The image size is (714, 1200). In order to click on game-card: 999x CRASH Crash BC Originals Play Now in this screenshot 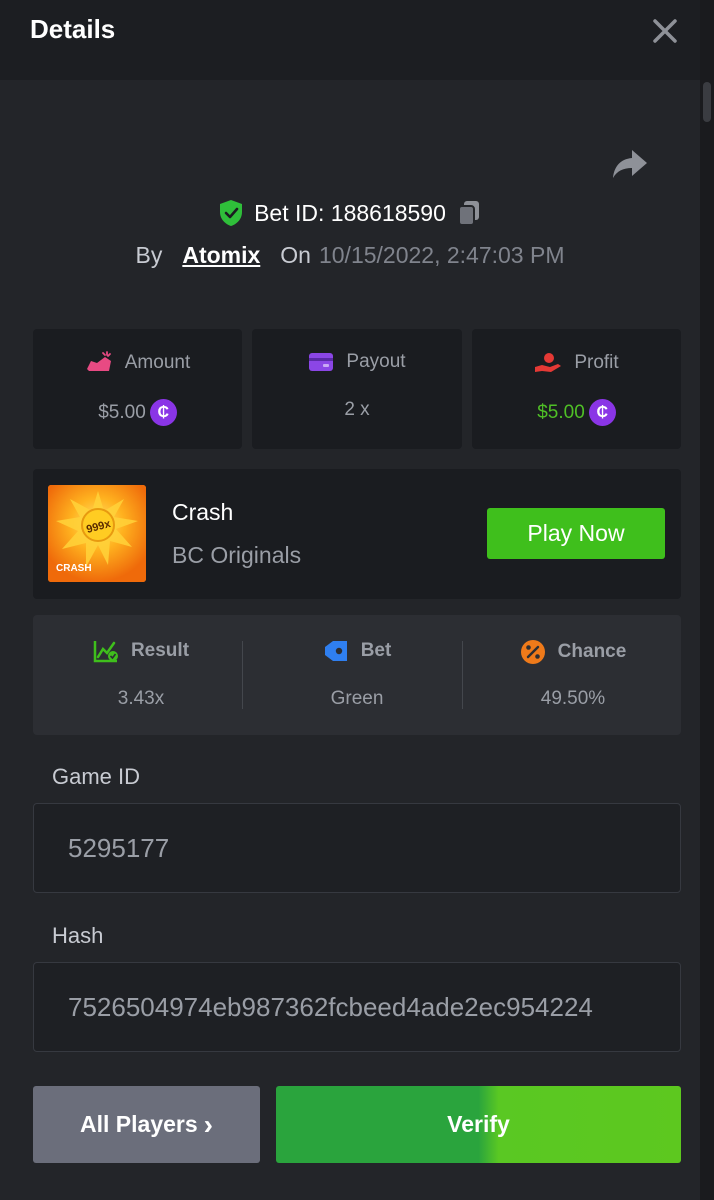, I will do `click(357, 534)`.